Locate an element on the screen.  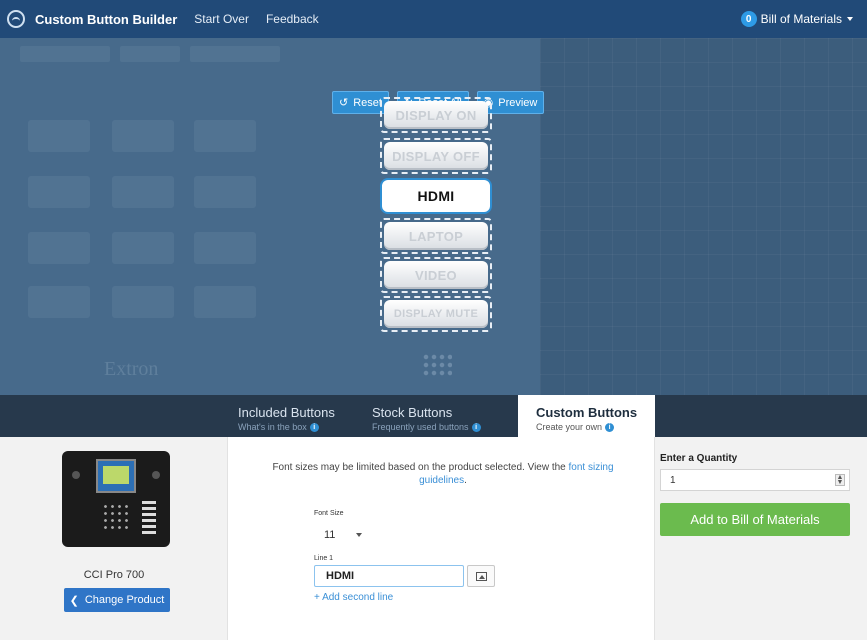
tab-included-buttons: Included Buttons What's in the box i is located at coordinates (293, 416).